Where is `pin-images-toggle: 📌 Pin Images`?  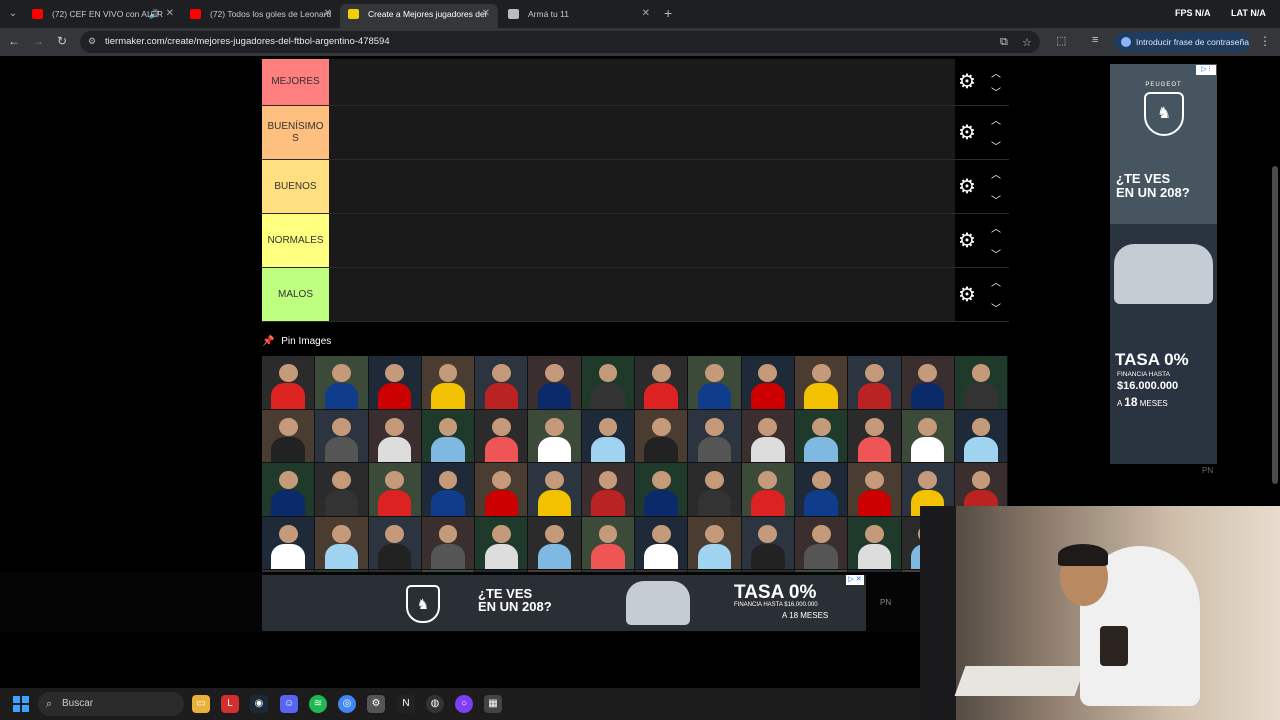 pin-images-toggle: 📌 Pin Images is located at coordinates (296, 341).